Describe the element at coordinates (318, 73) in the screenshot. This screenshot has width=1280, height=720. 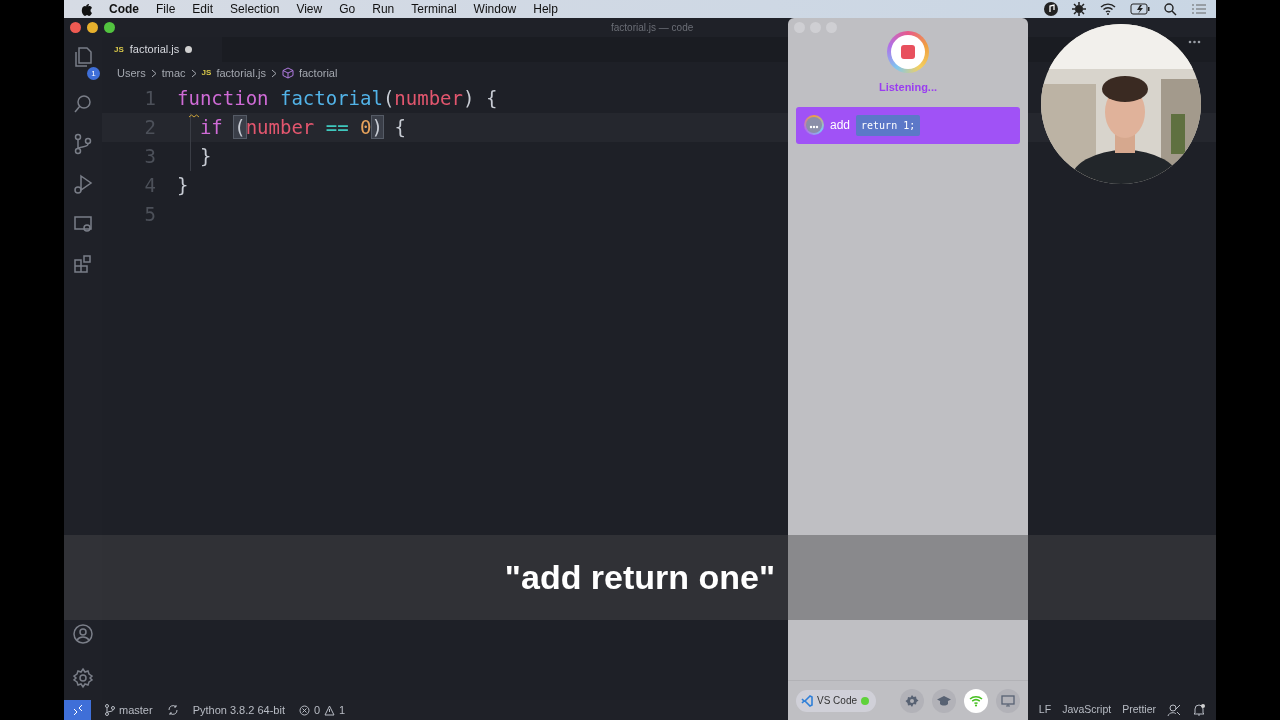
I see `breadcrumb-item: factorial` at that location.